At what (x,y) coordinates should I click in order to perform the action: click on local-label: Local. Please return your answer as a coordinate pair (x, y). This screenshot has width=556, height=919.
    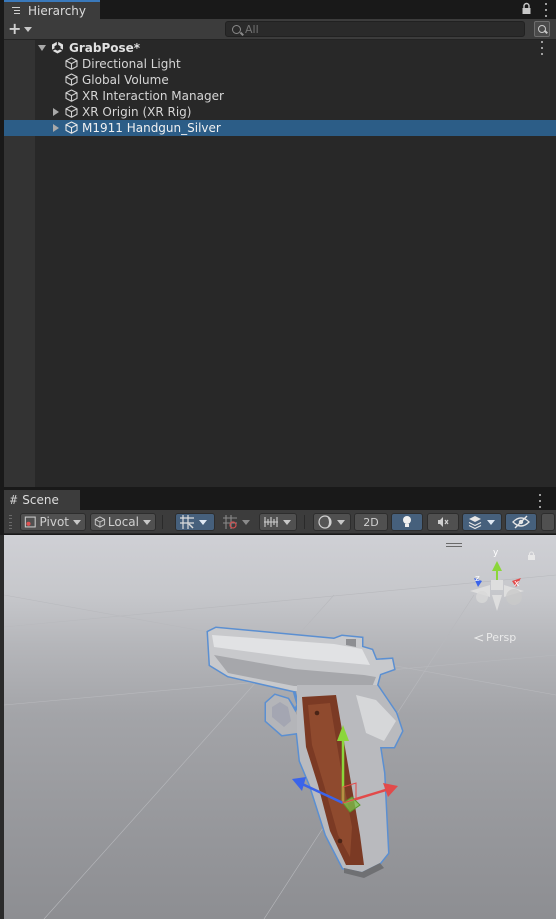
    Looking at the image, I should click on (123, 522).